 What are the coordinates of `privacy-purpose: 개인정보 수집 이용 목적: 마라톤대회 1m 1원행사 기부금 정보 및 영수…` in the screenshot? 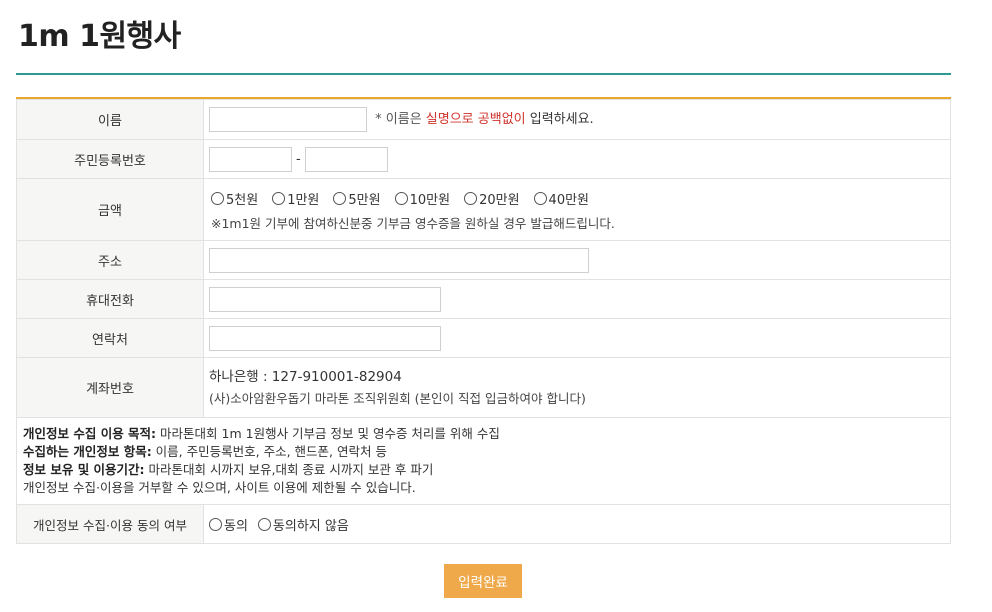 It's located at (261, 433).